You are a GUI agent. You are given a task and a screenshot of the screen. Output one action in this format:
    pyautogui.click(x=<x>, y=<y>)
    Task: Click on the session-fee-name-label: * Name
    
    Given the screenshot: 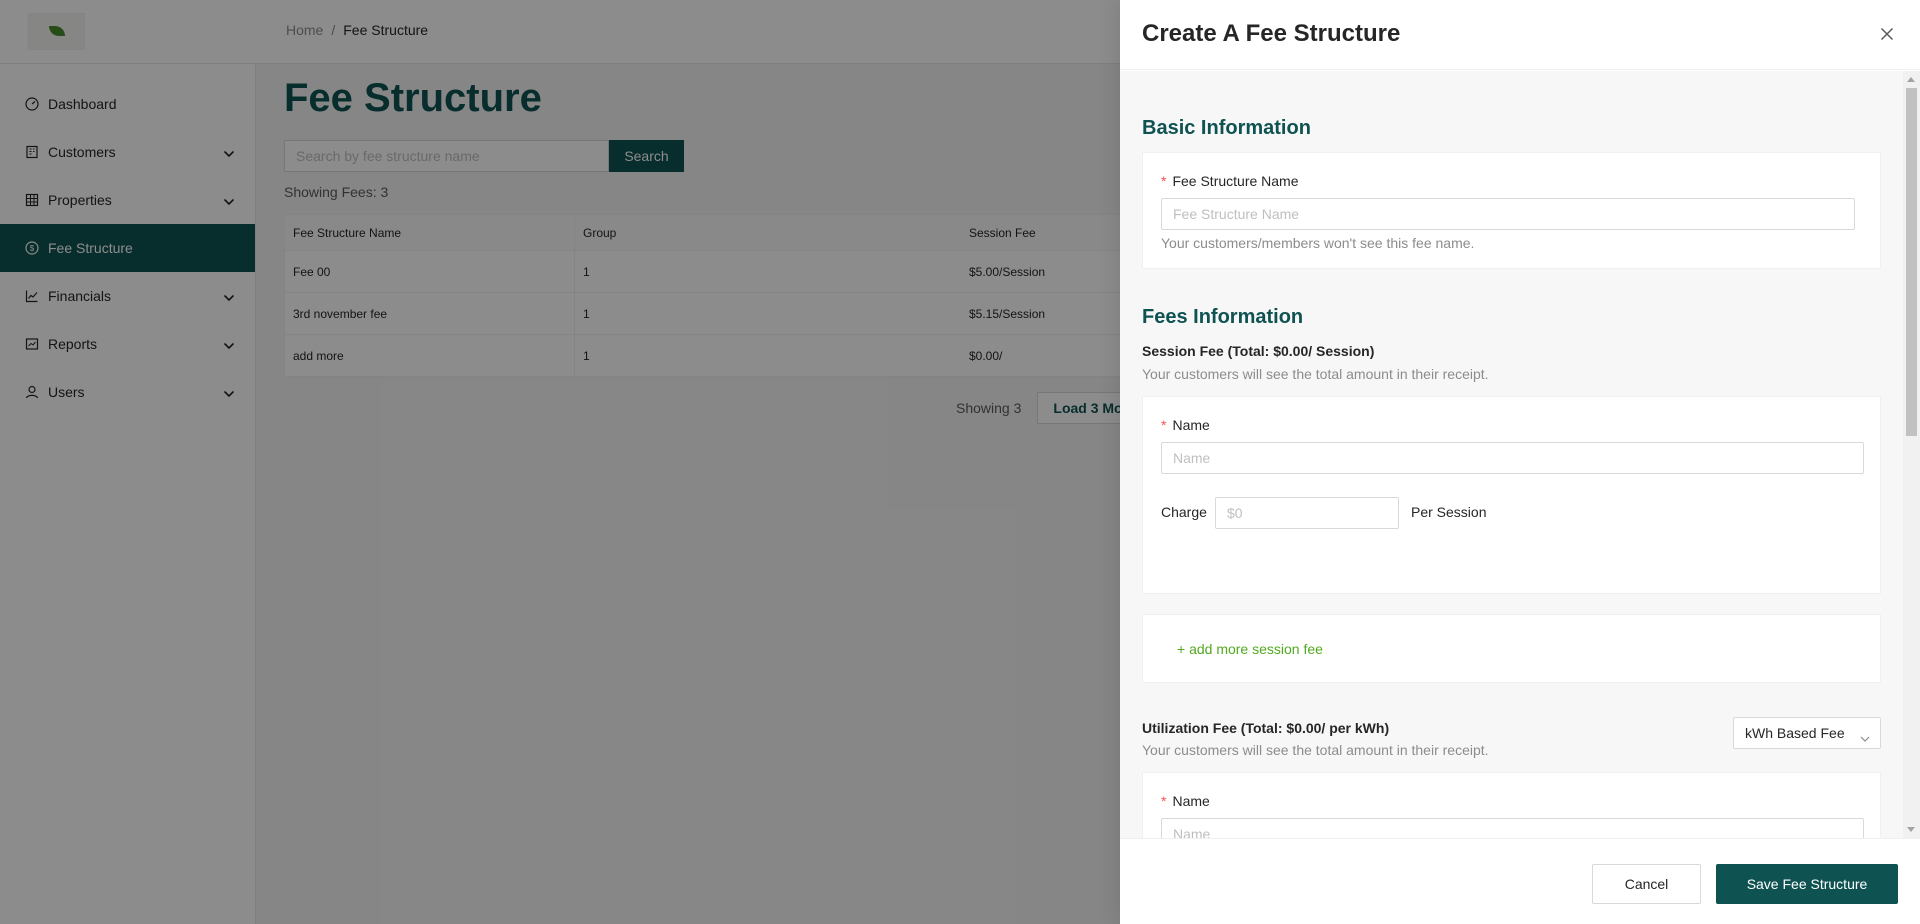 What is the action you would take?
    pyautogui.click(x=1185, y=425)
    